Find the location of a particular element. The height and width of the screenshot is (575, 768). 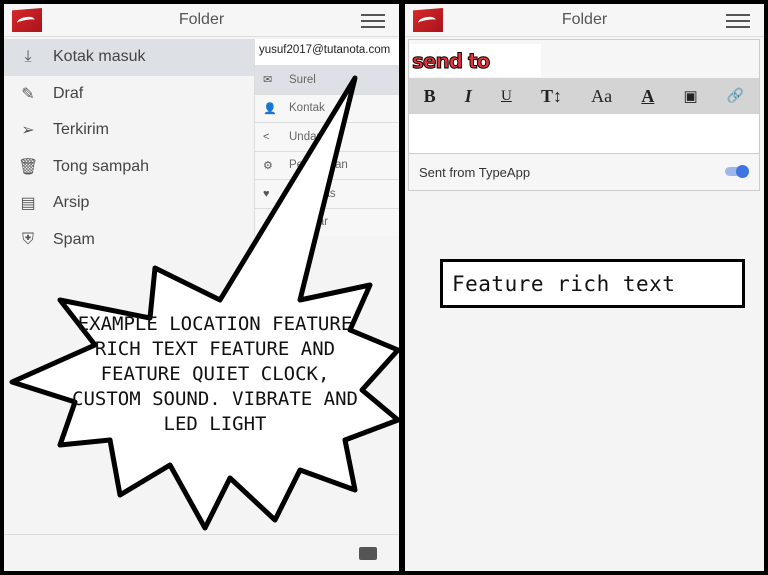

nav-item: ✎ Draf is located at coordinates (129, 94).